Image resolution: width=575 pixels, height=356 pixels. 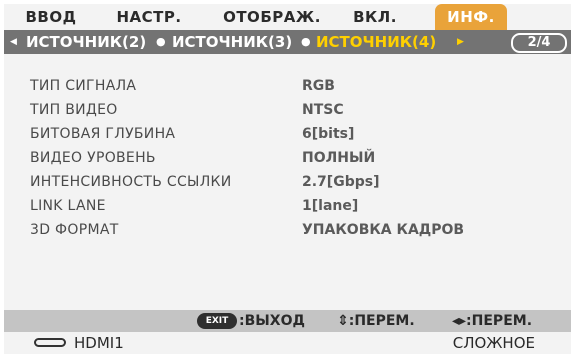 What do you see at coordinates (50, 342) in the screenshot?
I see `hdmi-connector-icon` at bounding box center [50, 342].